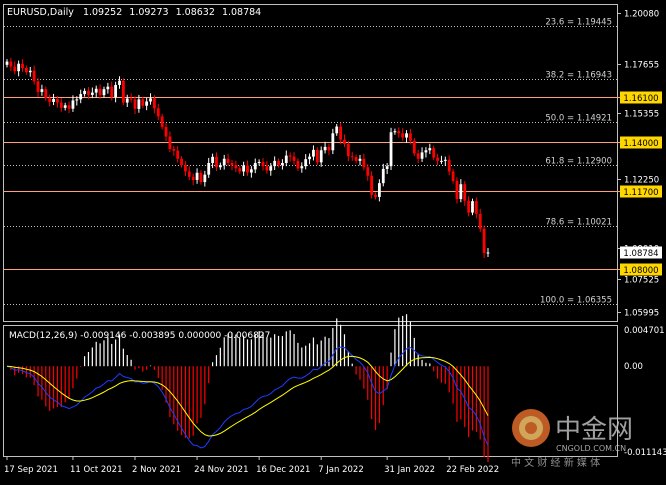  Describe the element at coordinates (148, 12) in the screenshot. I see `ohlc-high: 1.09273` at that location.